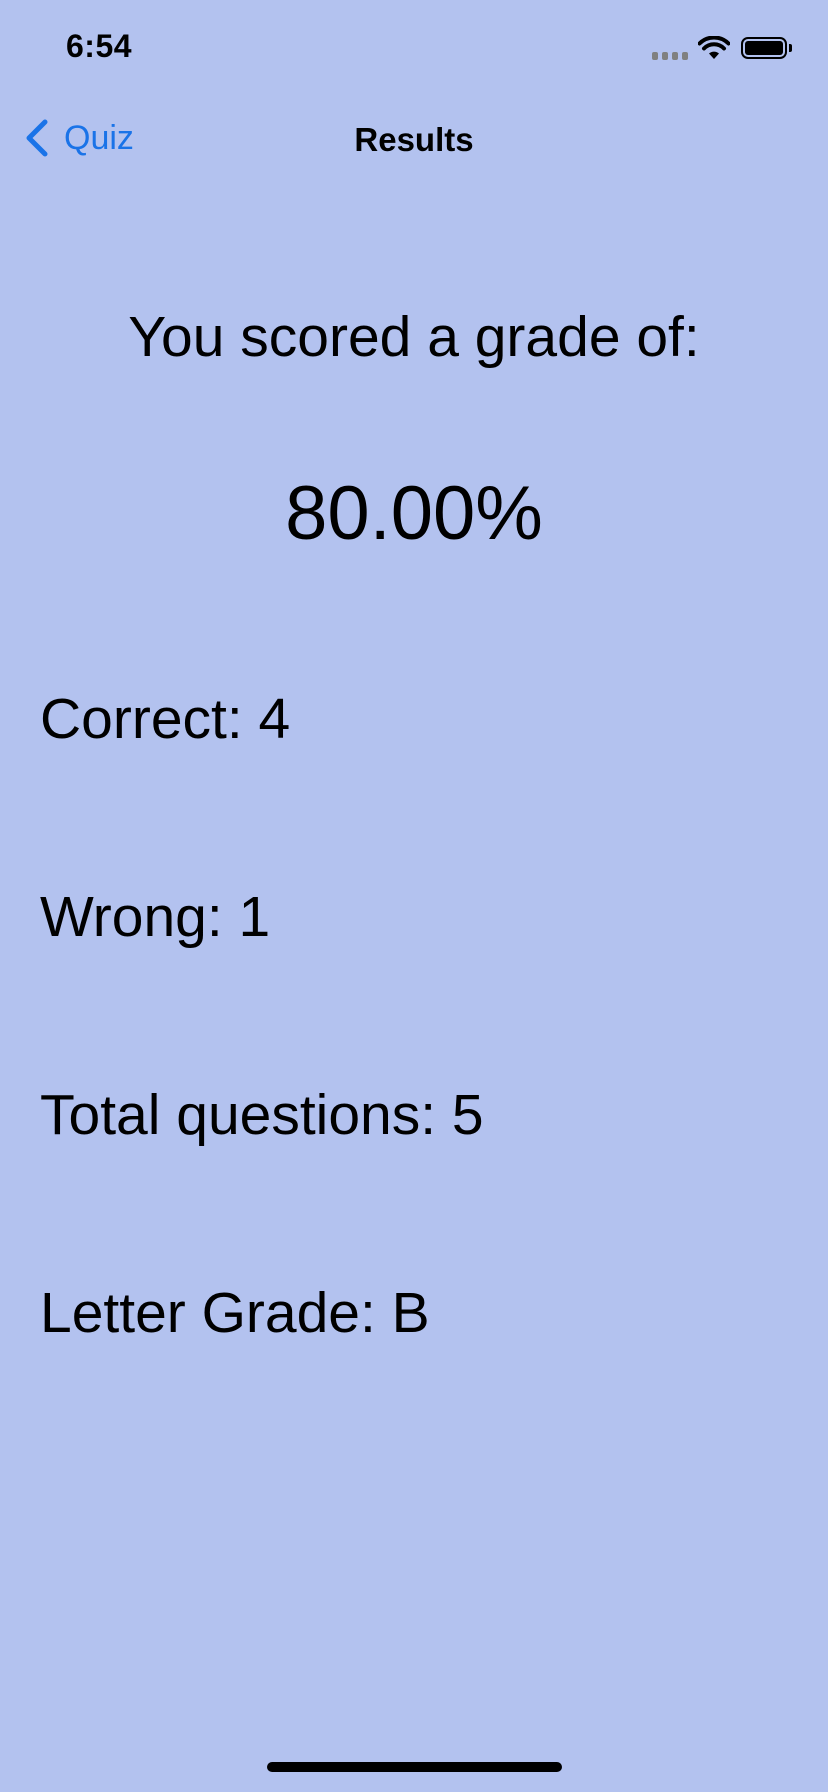 The image size is (828, 1792). I want to click on page-title: Results, so click(414, 139).